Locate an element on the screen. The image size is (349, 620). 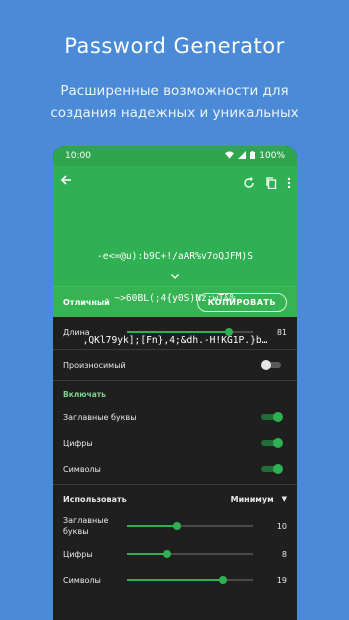
promo-subtitle-line1: Расширенные возможности для is located at coordinates (174, 91).